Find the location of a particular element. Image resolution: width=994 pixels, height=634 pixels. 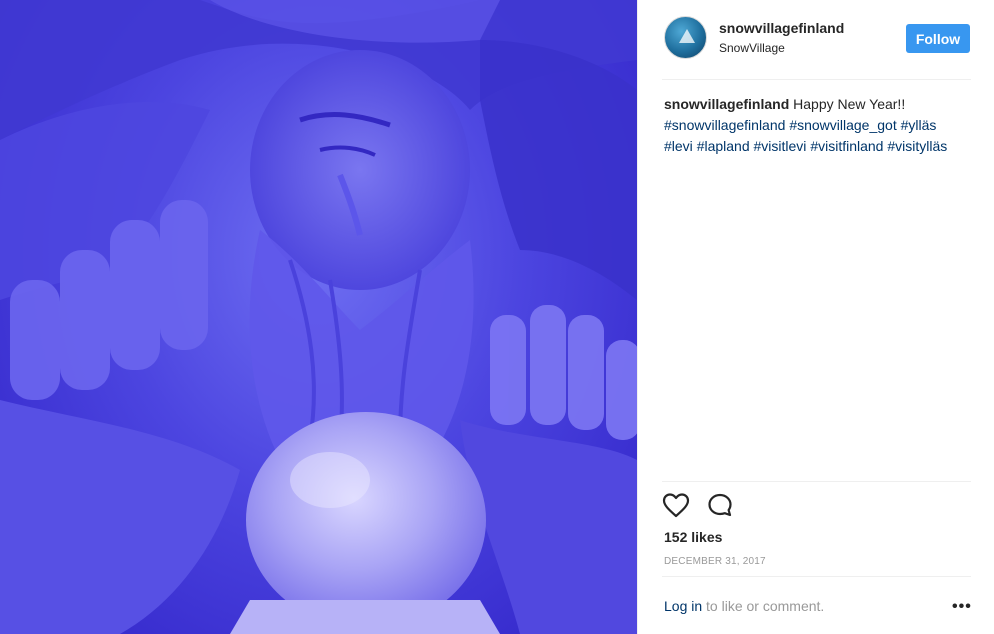

hashtag-link: #visitylläs is located at coordinates (917, 146).